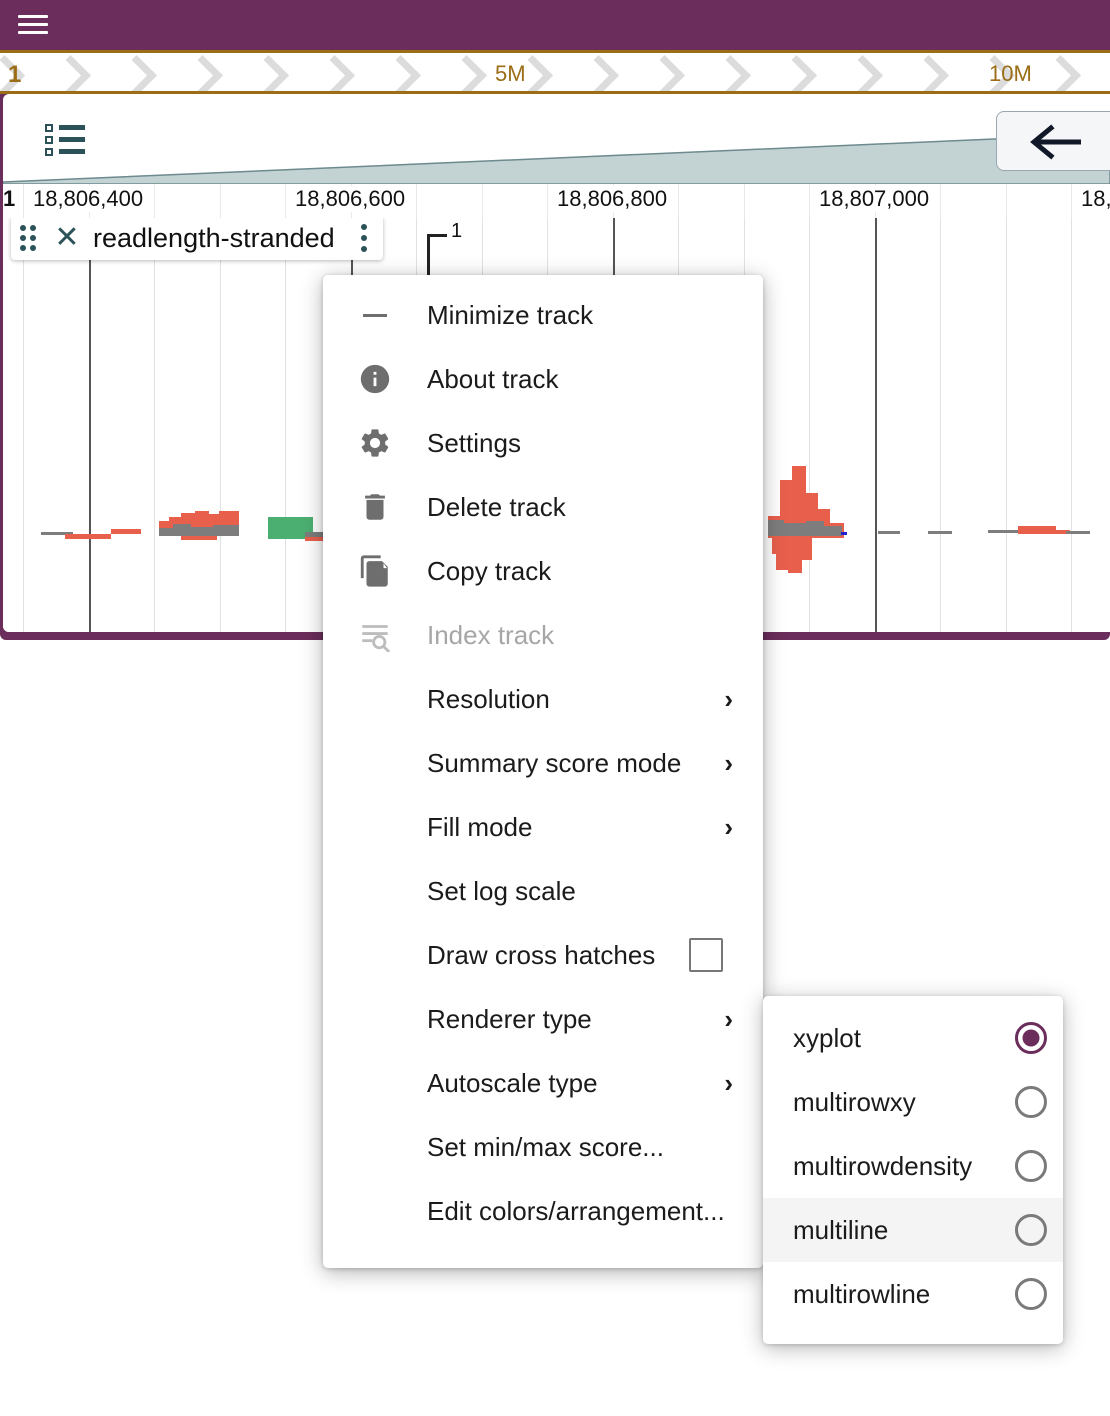 This screenshot has width=1110, height=1416. I want to click on radio-xyplot, so click(1031, 1038).